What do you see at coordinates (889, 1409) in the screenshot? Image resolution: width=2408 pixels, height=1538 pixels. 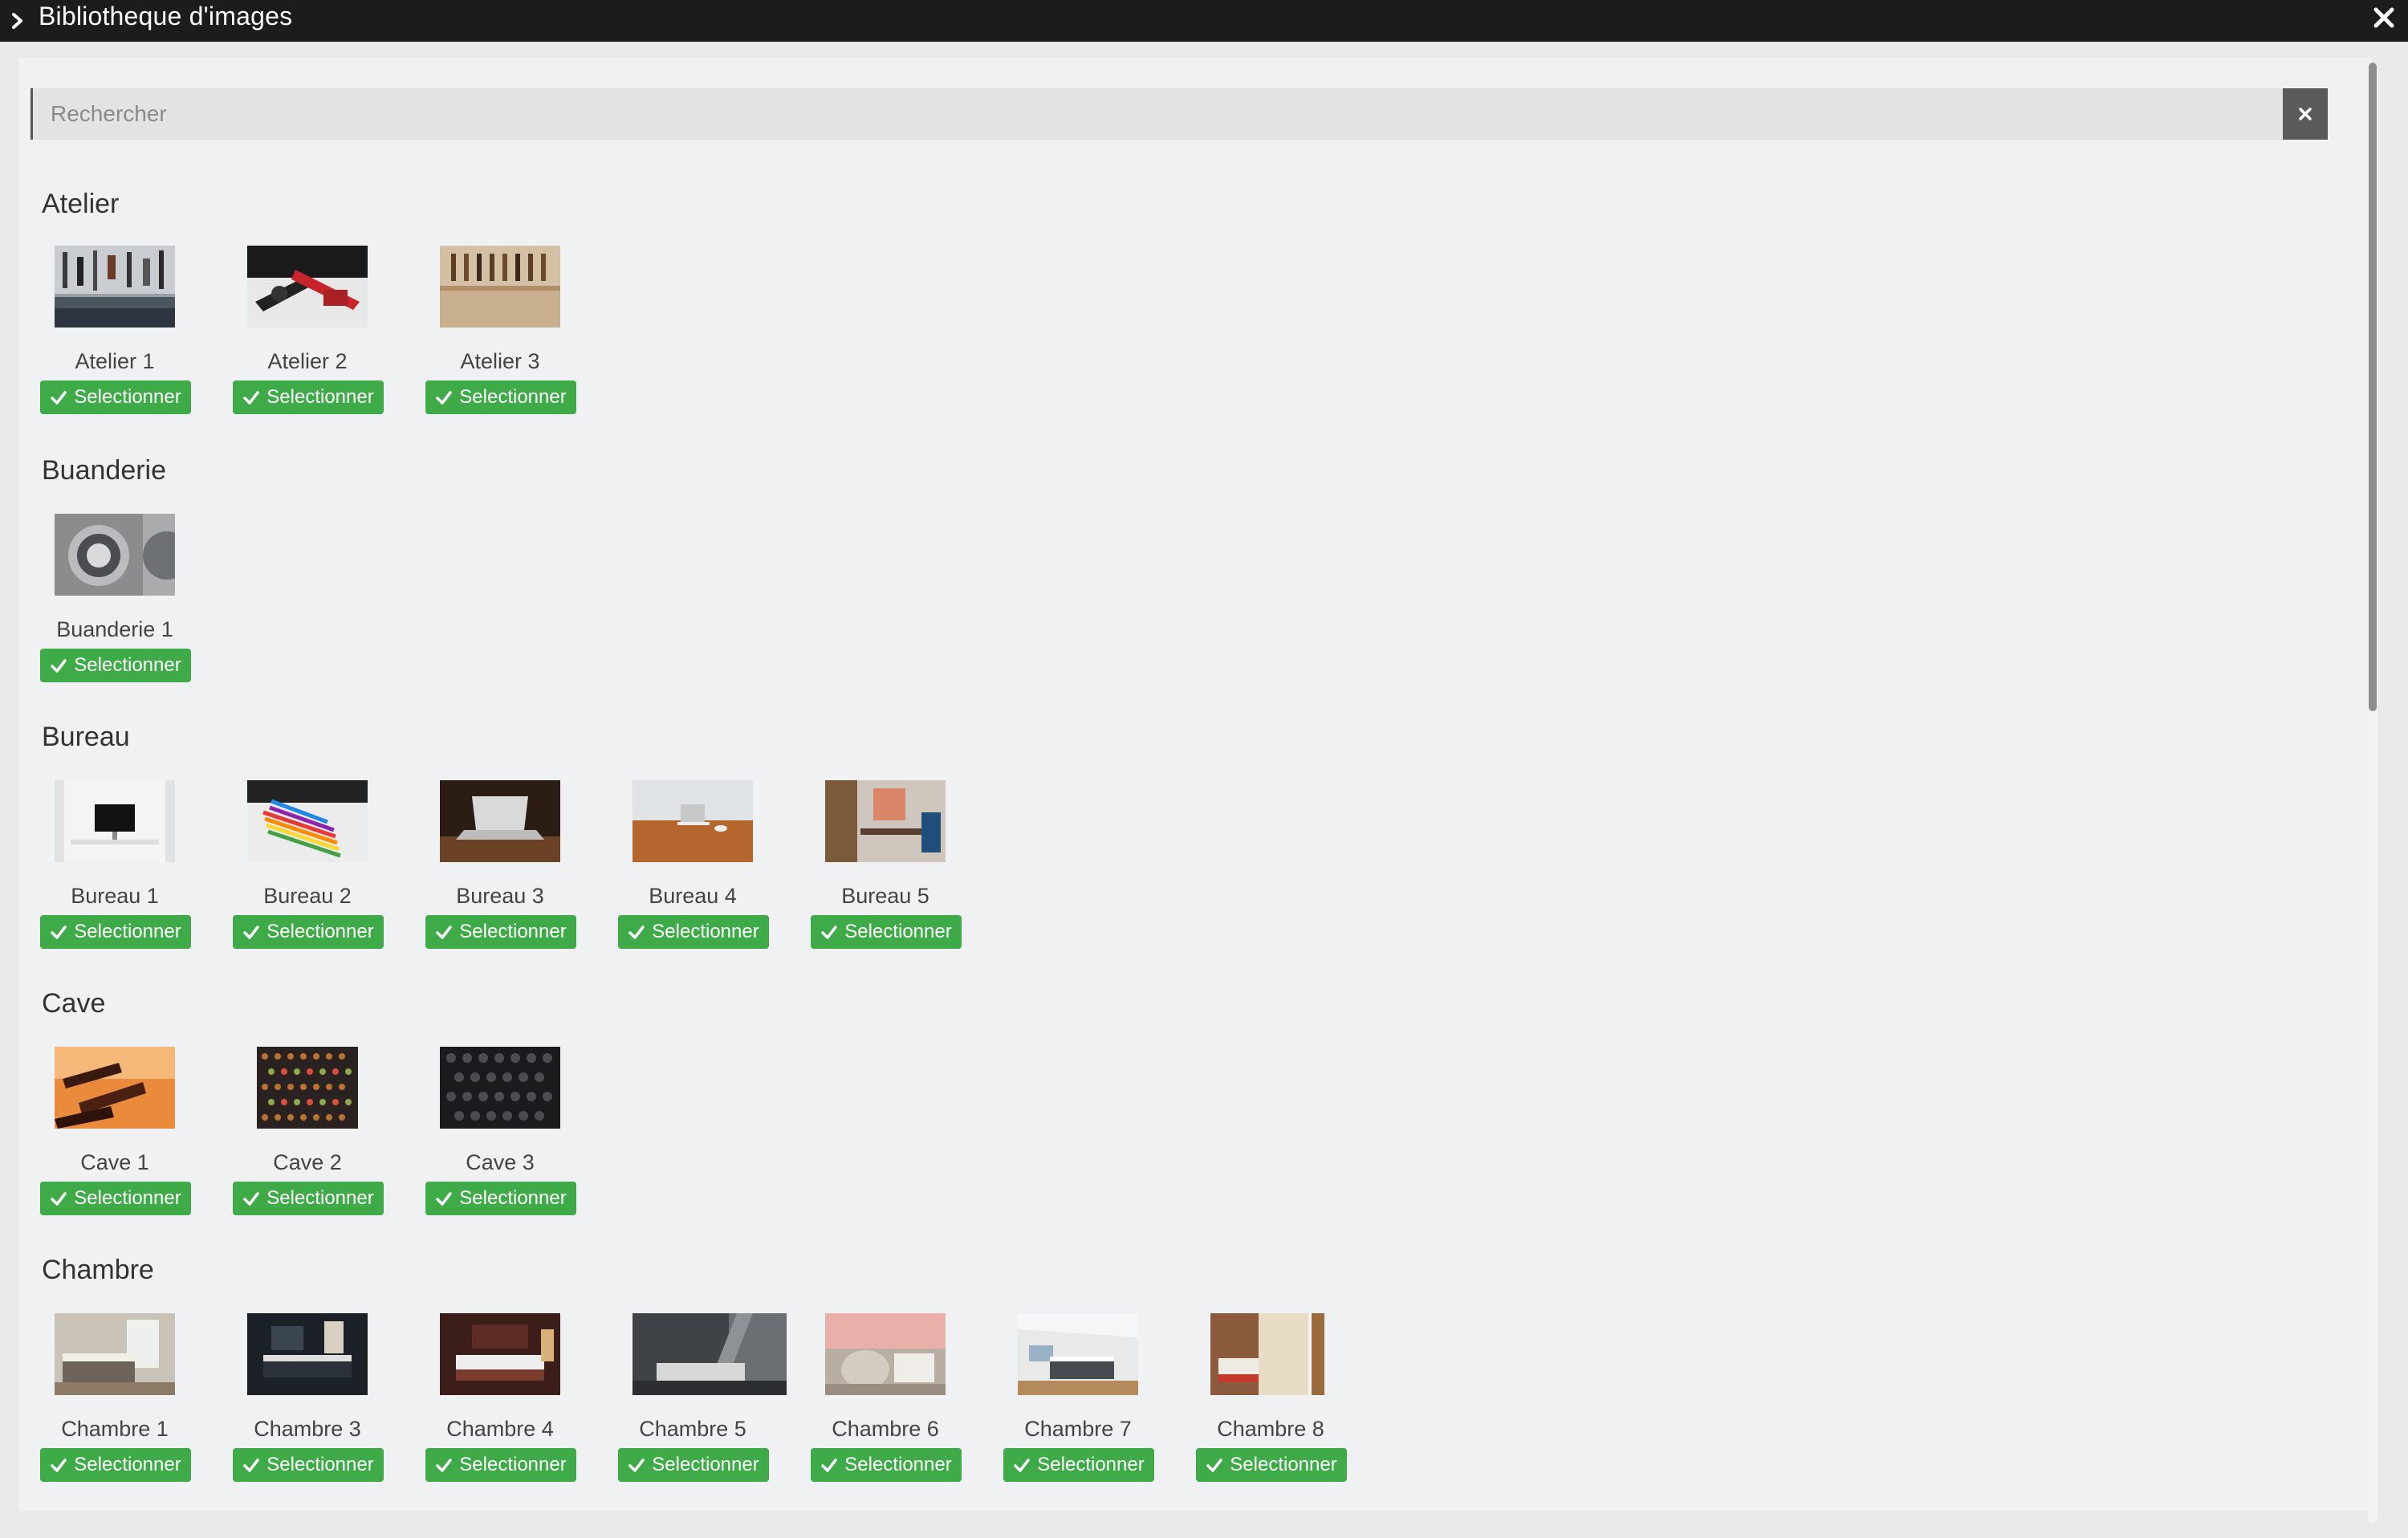 I see `image-card: Chambre 6 Selectionner` at bounding box center [889, 1409].